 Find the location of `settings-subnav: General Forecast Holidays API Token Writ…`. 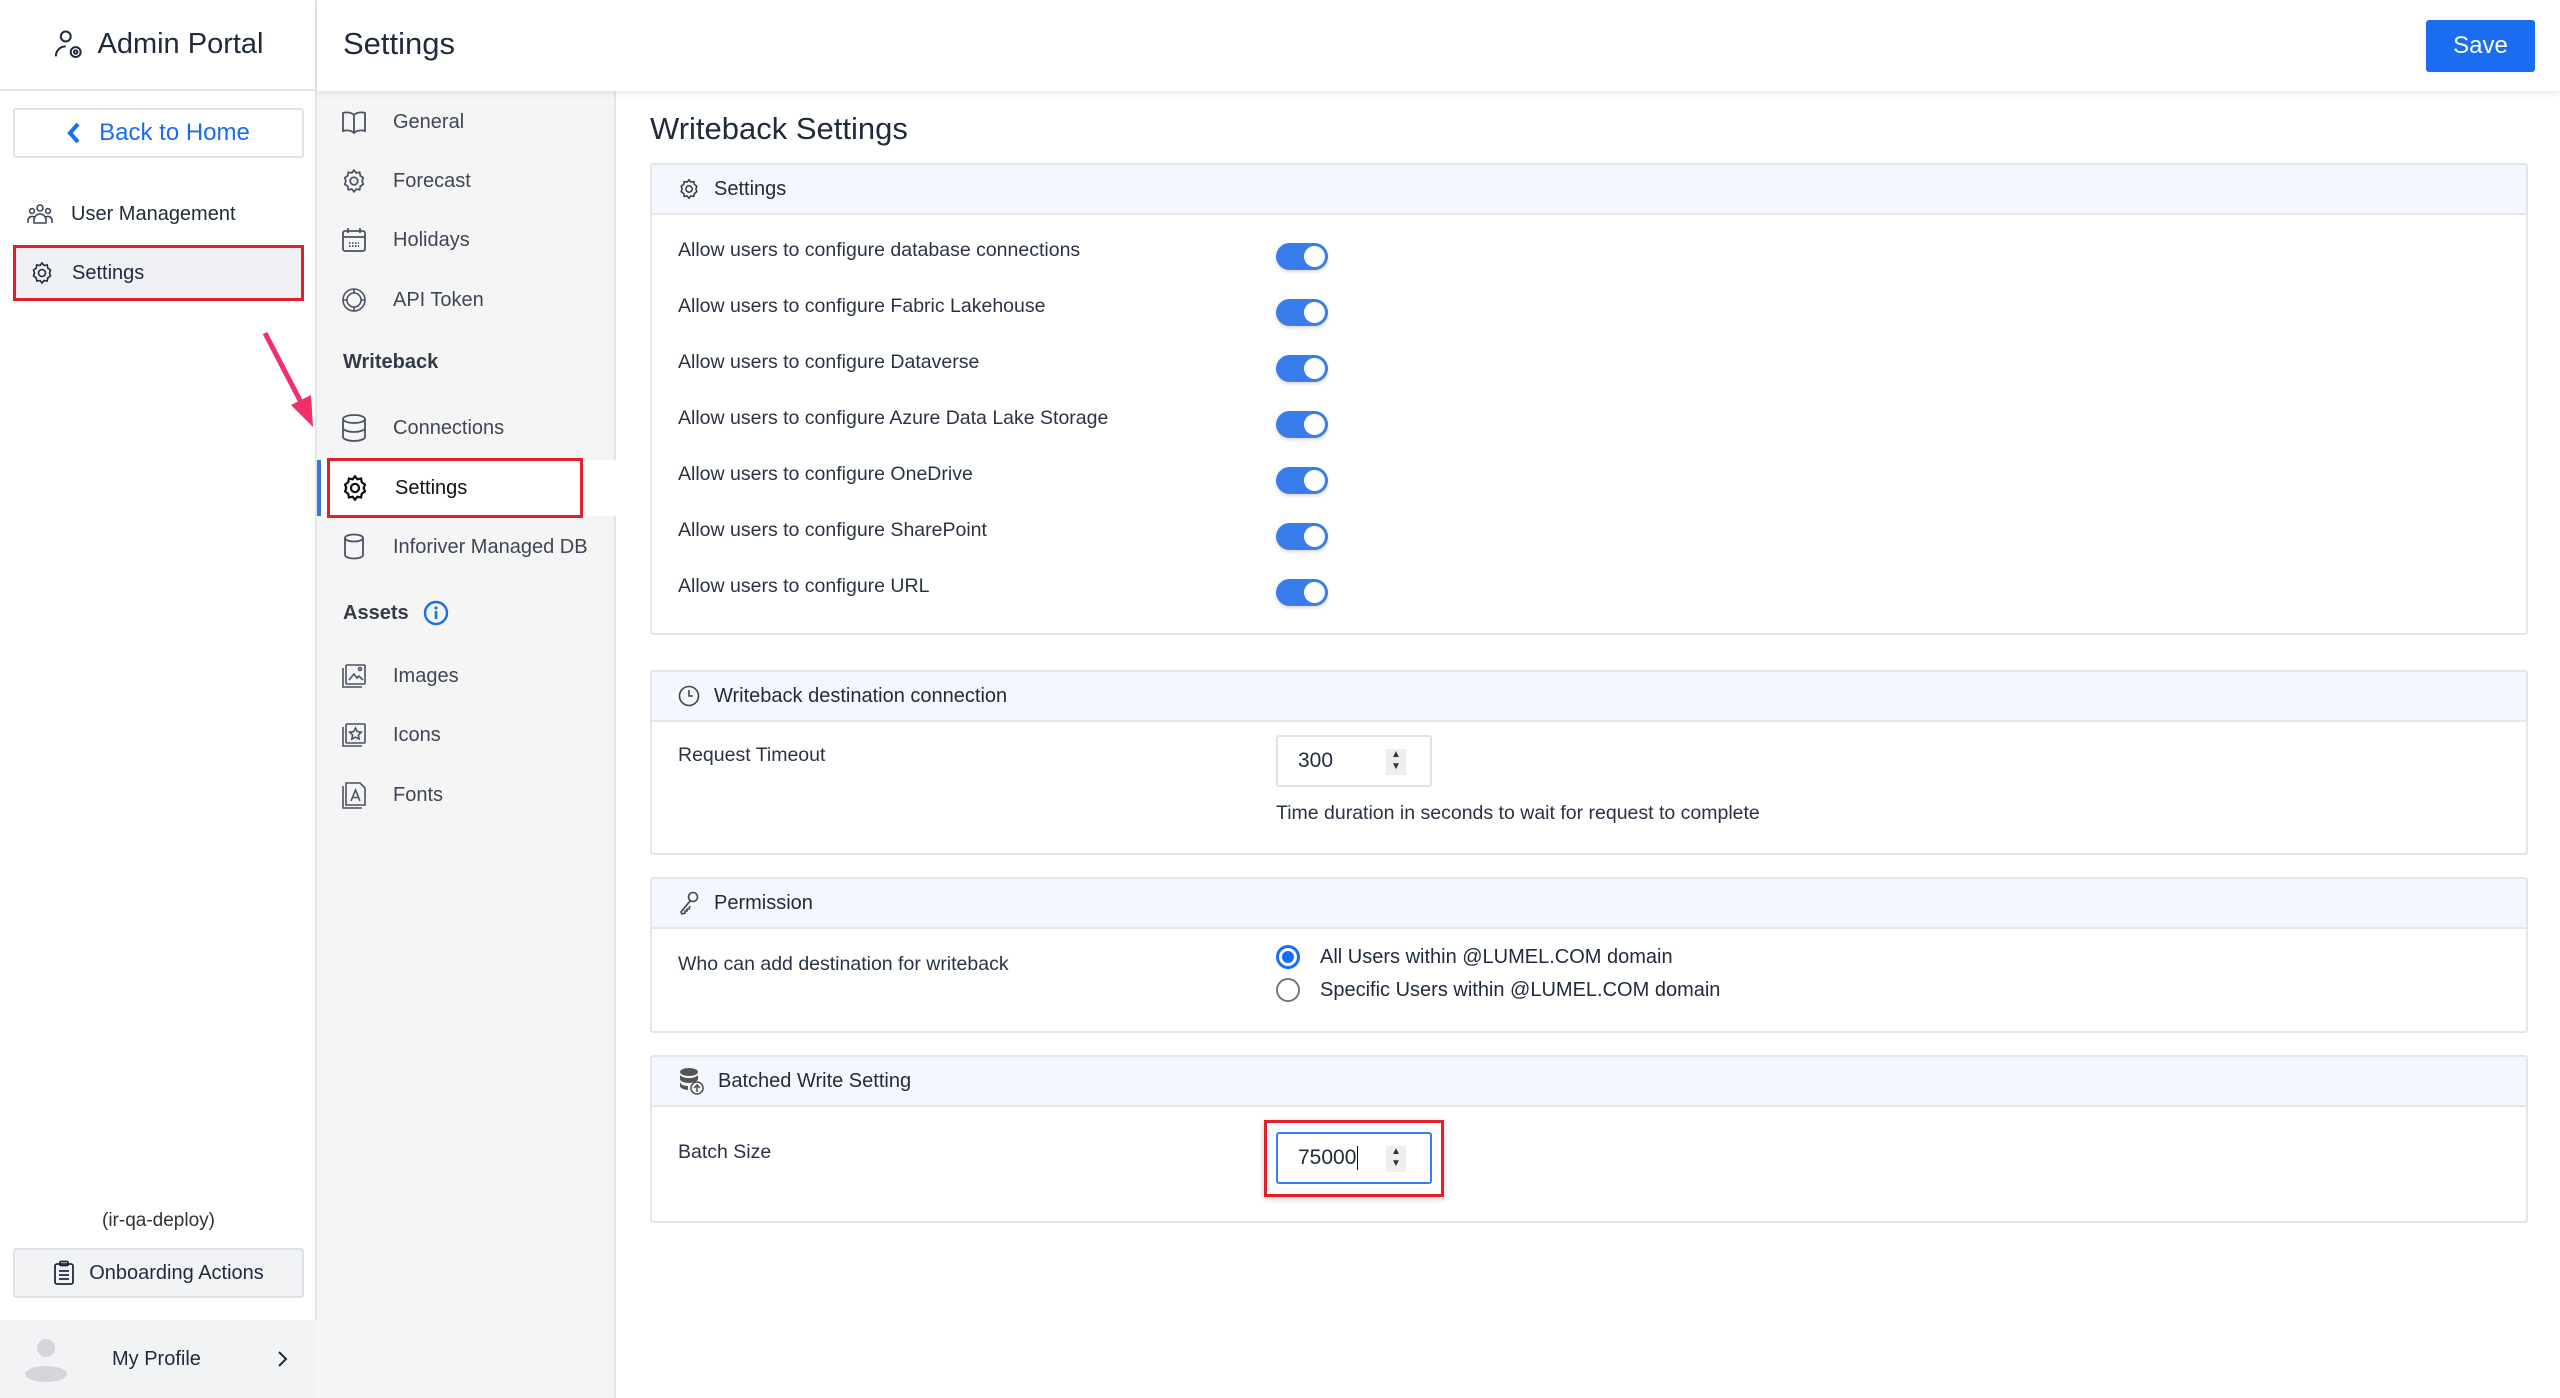

settings-subnav: General Forecast Holidays API Token Writ… is located at coordinates (466, 744).